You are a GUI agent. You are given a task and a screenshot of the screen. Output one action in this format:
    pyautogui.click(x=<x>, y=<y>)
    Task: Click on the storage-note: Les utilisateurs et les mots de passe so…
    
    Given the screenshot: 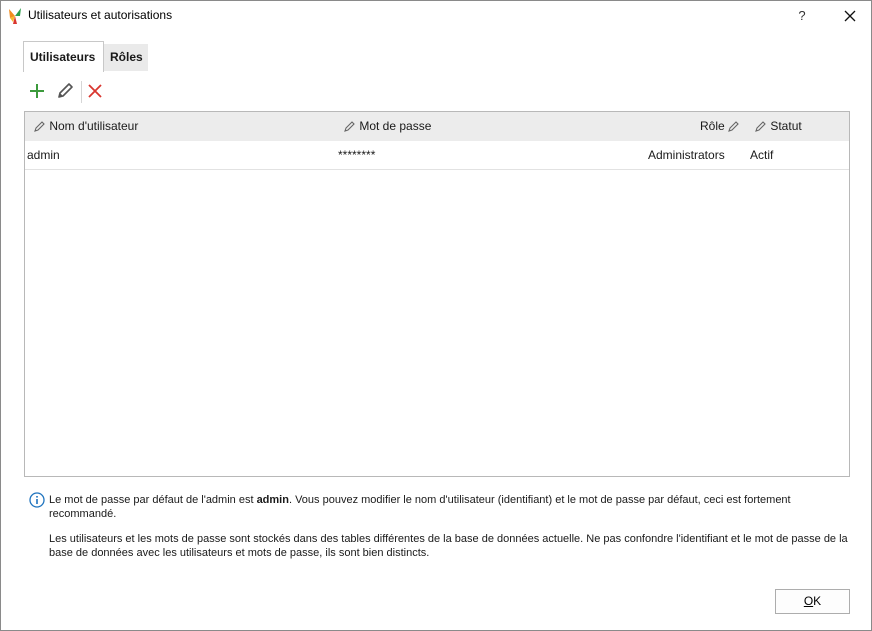 What is the action you would take?
    pyautogui.click(x=448, y=546)
    